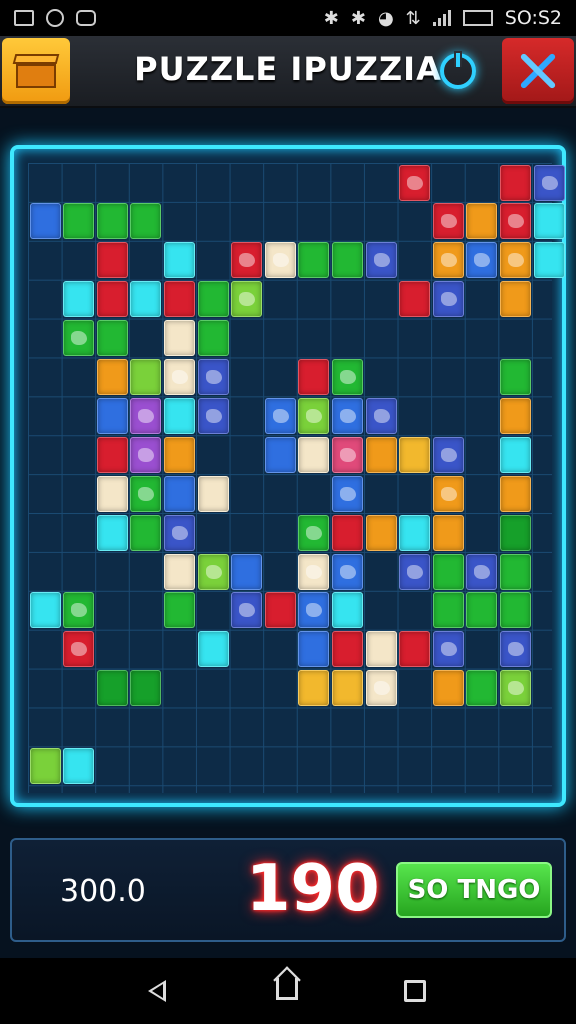 This screenshot has height=1024, width=576. I want to click on tools-button, so click(538, 71).